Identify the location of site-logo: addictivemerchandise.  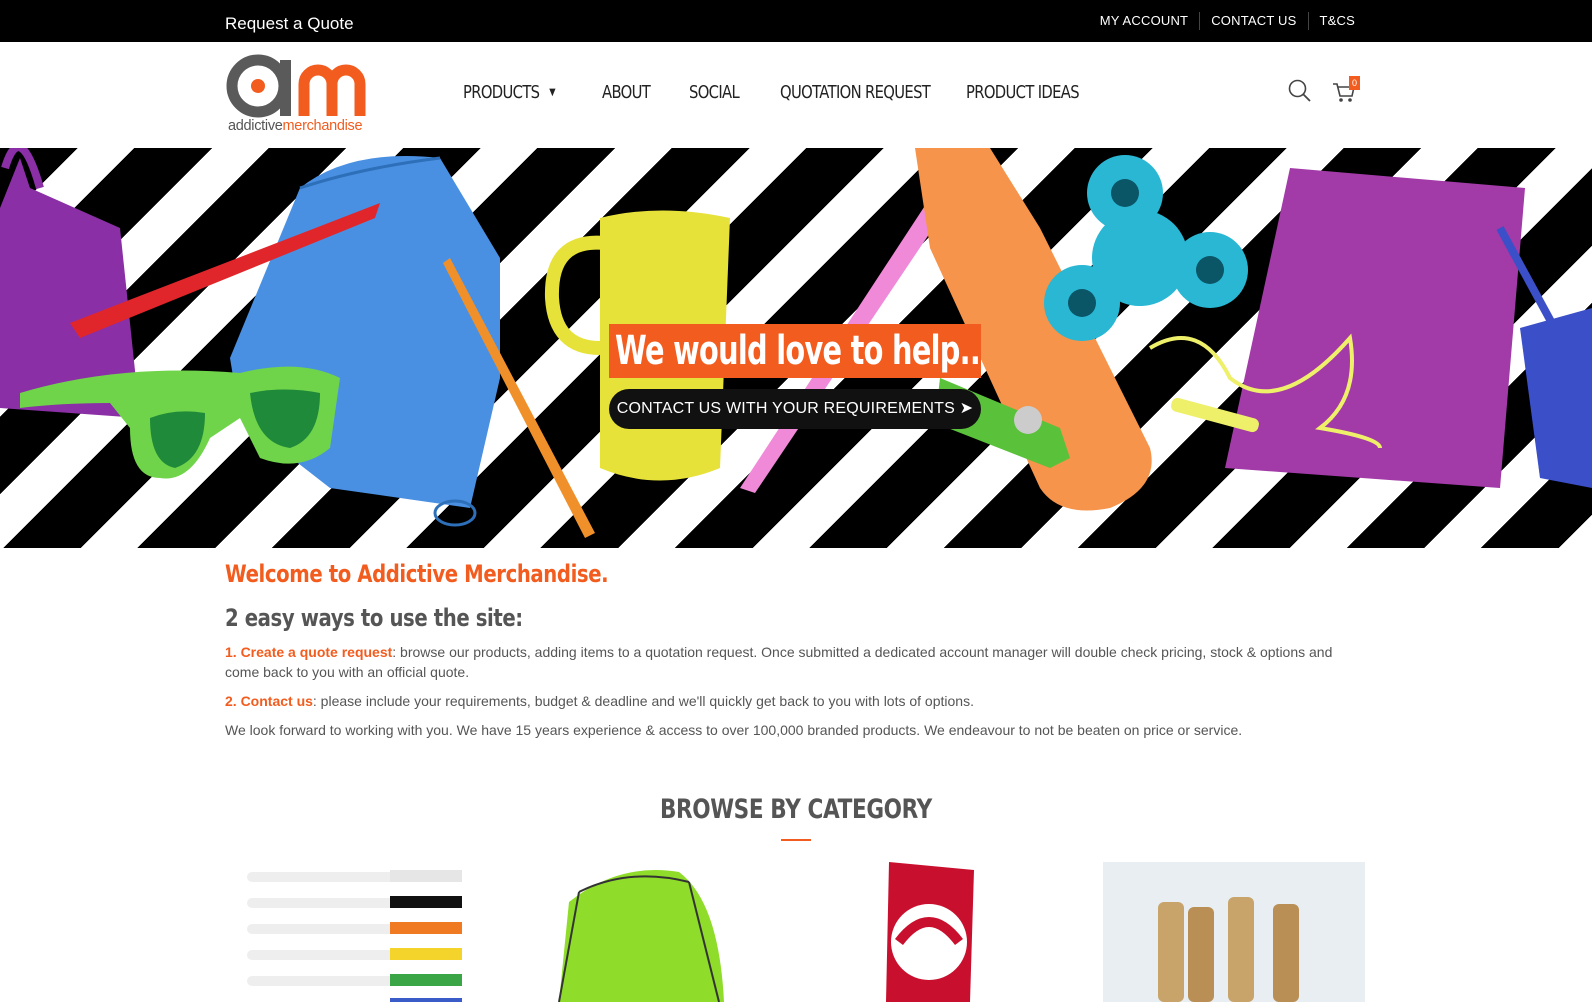
(306, 95).